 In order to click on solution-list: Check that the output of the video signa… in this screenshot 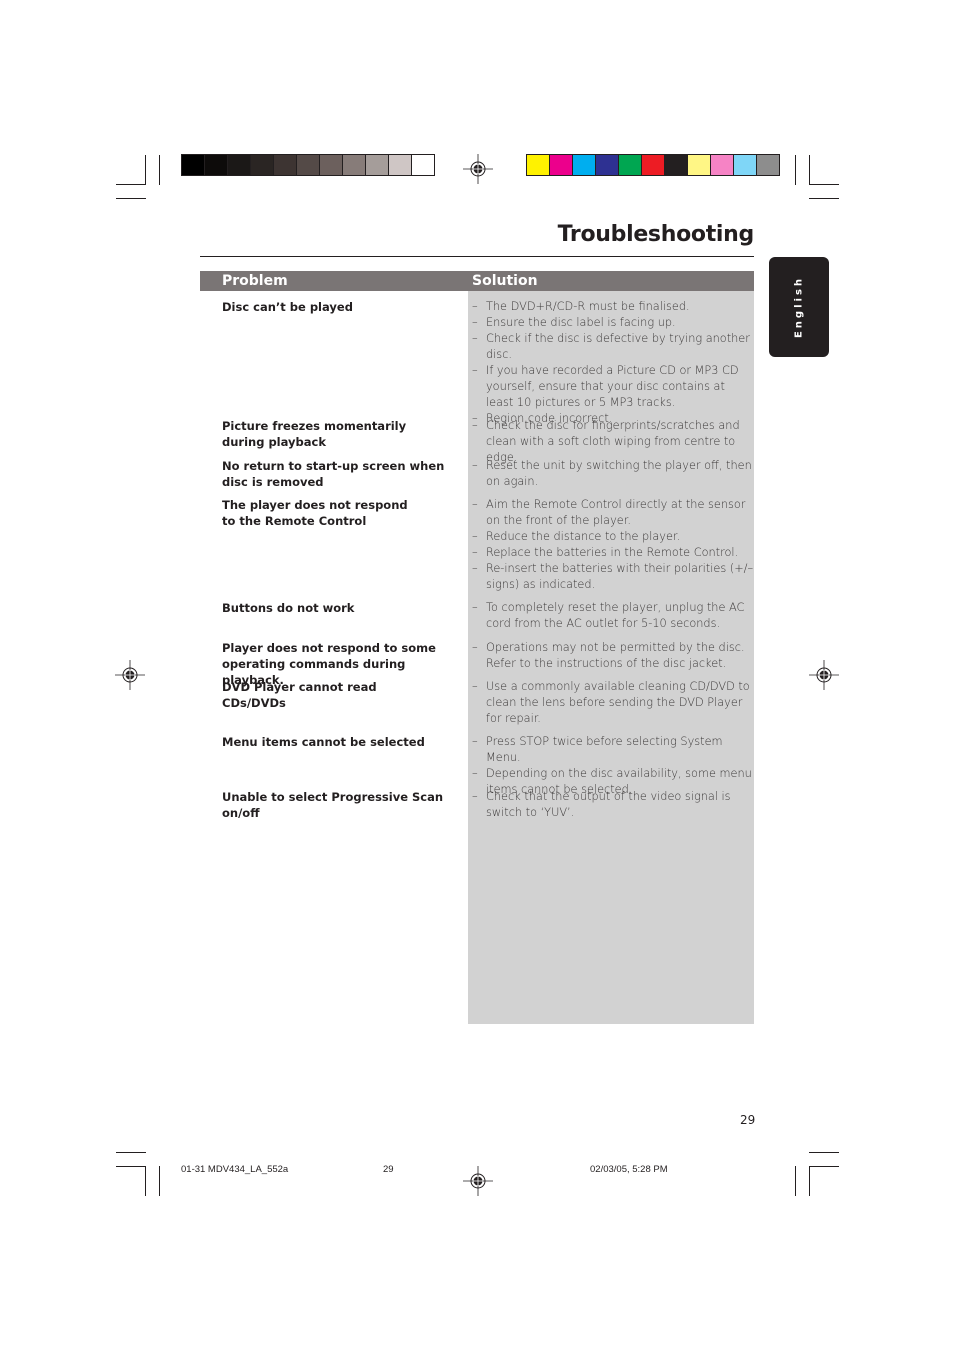, I will do `click(613, 805)`.